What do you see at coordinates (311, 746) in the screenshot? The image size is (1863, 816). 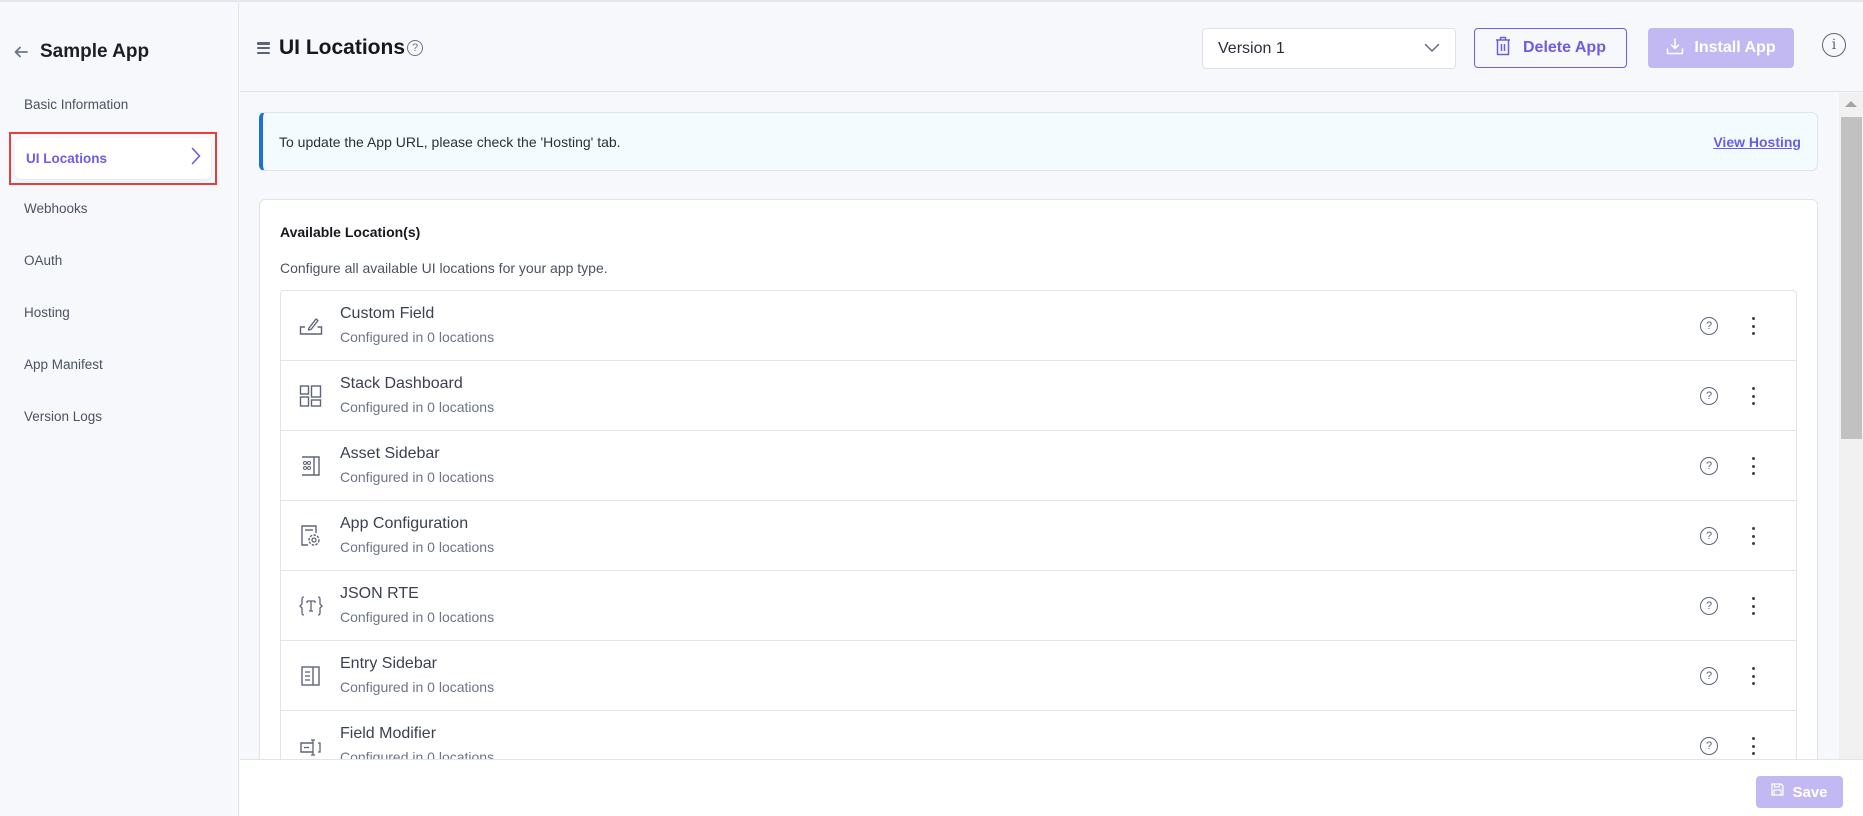 I see `field-modifier-icon` at bounding box center [311, 746].